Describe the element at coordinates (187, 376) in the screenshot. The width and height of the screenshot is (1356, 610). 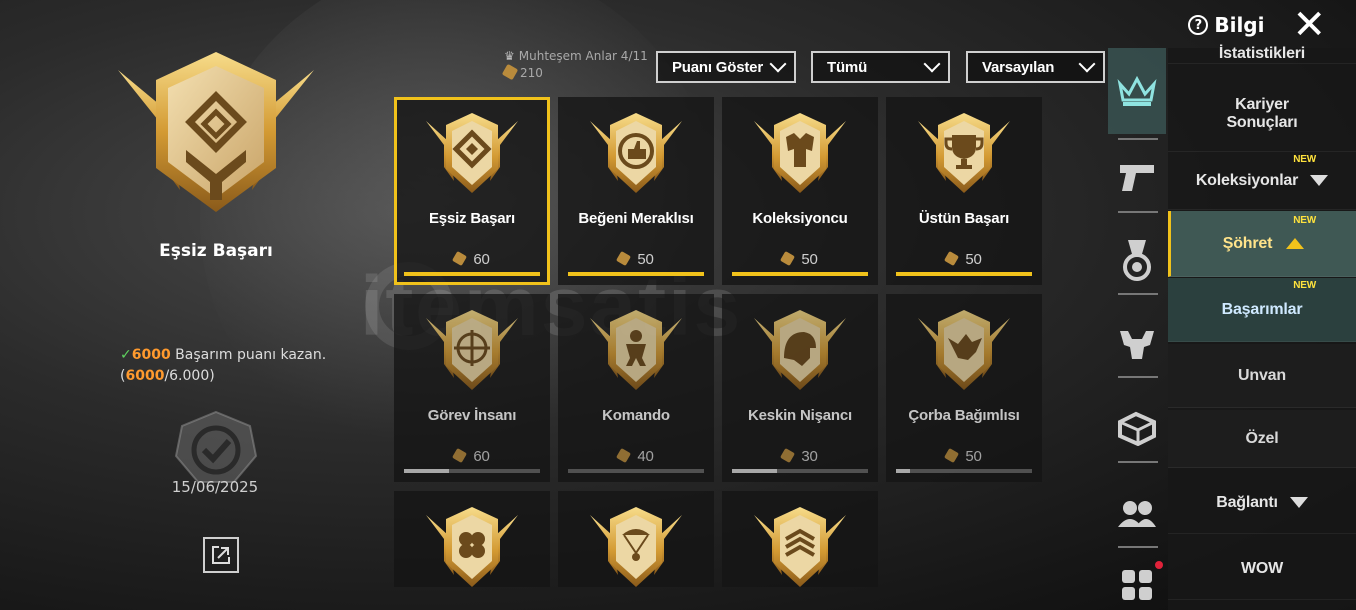
I see `progress-total: /6.000` at that location.